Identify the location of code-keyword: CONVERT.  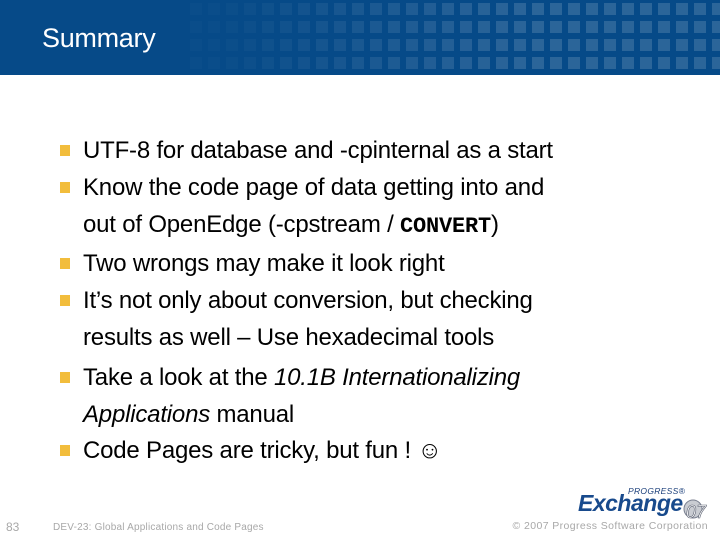
(446, 226).